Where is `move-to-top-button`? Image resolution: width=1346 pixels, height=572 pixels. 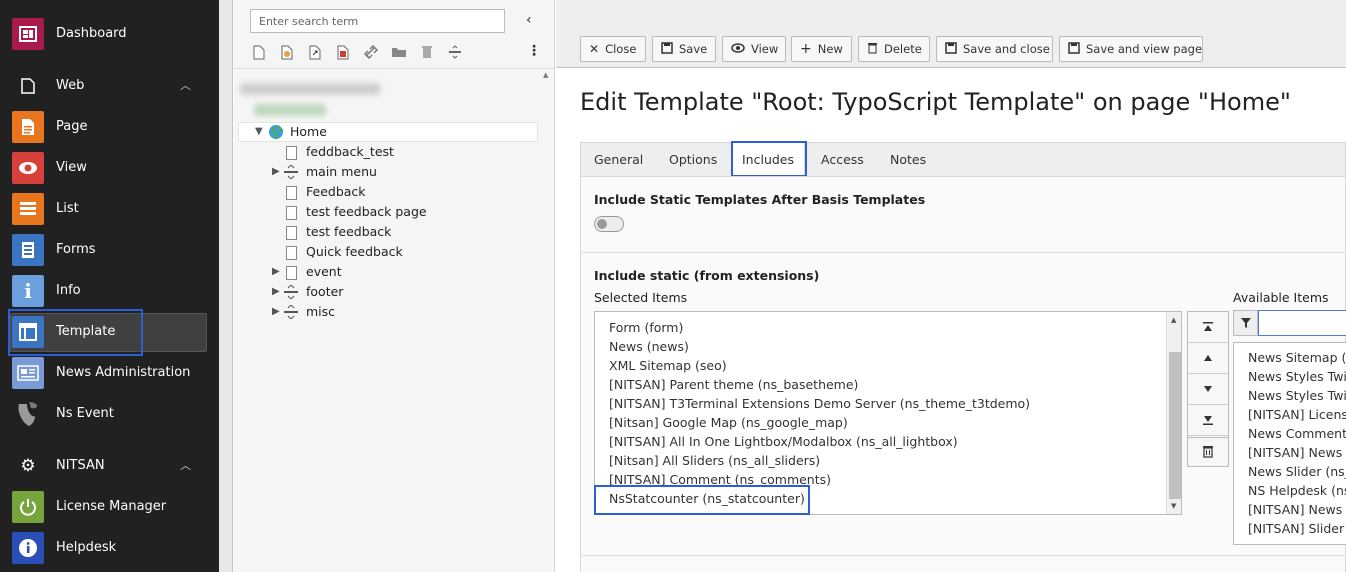 move-to-top-button is located at coordinates (1208, 327).